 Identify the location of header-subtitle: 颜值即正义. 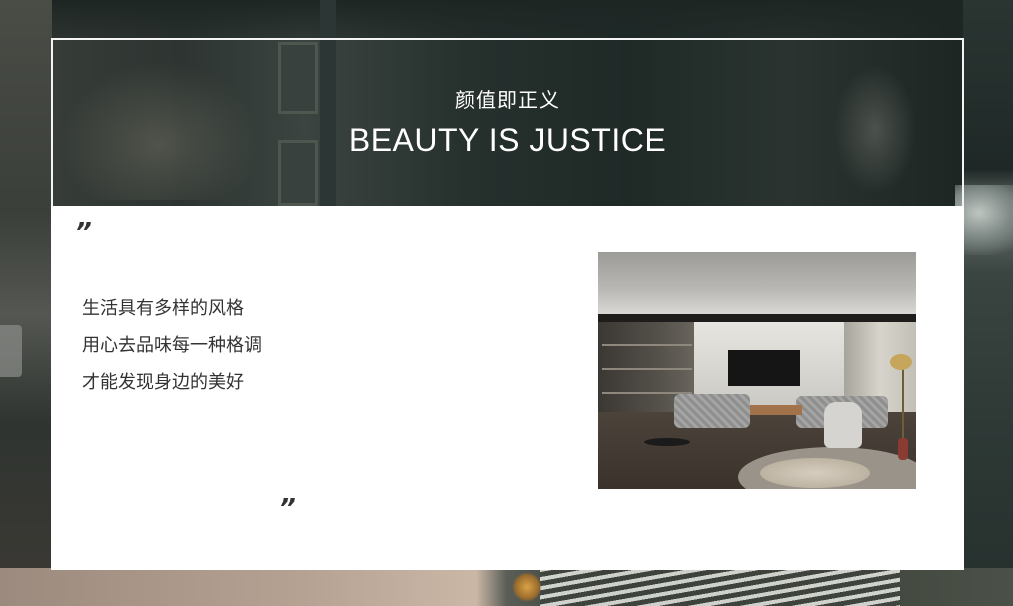
(507, 100).